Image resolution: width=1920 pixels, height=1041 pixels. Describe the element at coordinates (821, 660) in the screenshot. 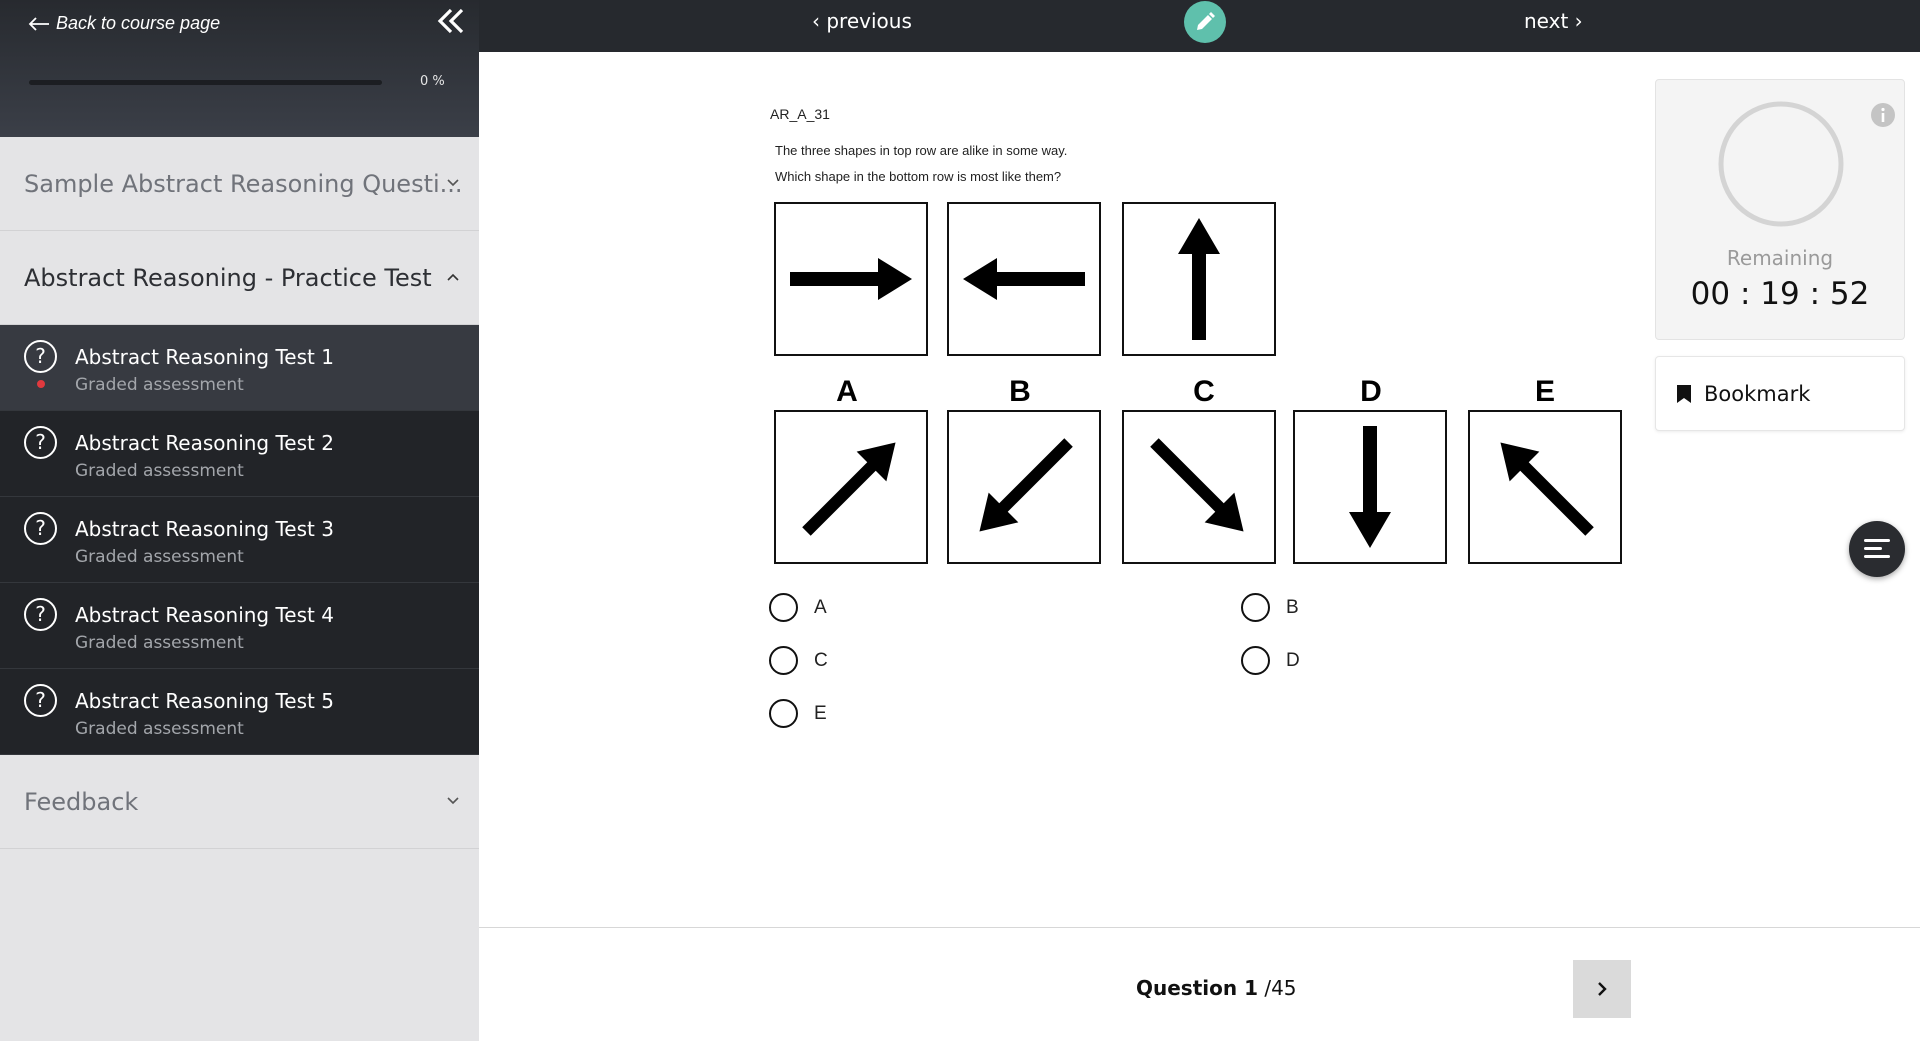

I see `radio-label: C` at that location.